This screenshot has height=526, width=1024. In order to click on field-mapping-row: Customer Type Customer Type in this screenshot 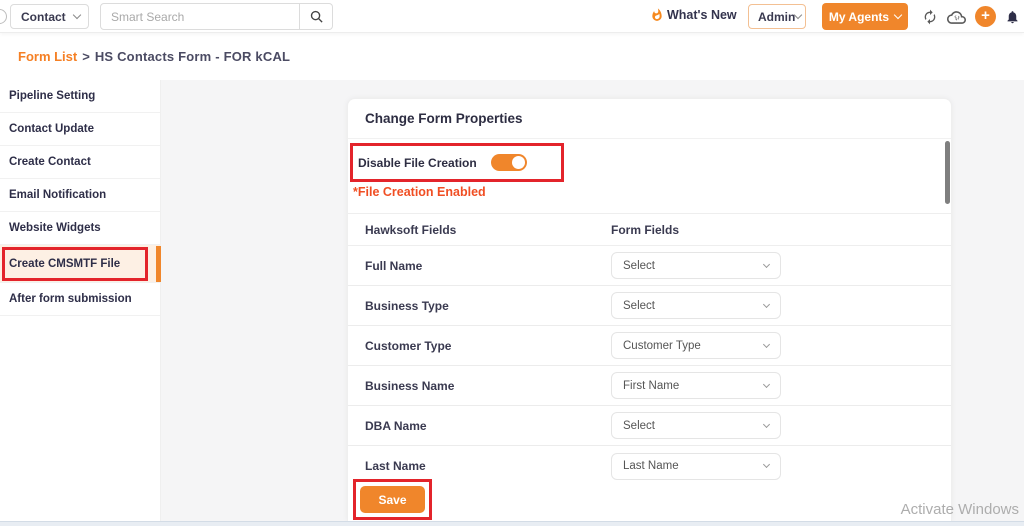, I will do `click(649, 346)`.